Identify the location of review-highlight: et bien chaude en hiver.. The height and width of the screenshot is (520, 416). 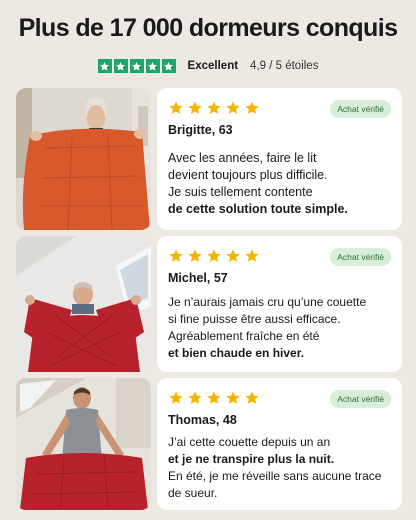
(236, 353).